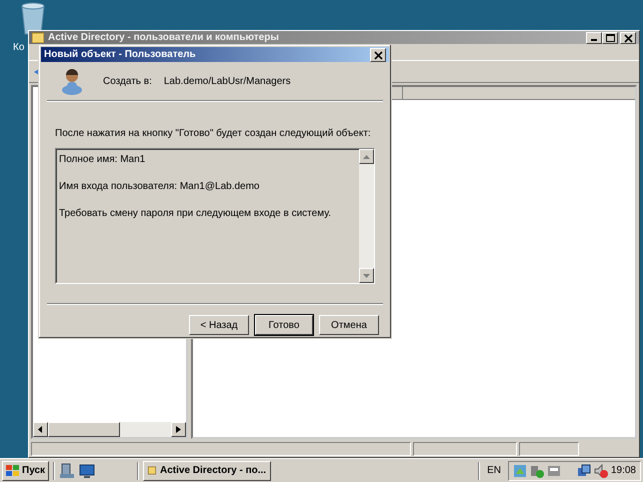 The height and width of the screenshot is (482, 643). I want to click on monitor-icon, so click(87, 470).